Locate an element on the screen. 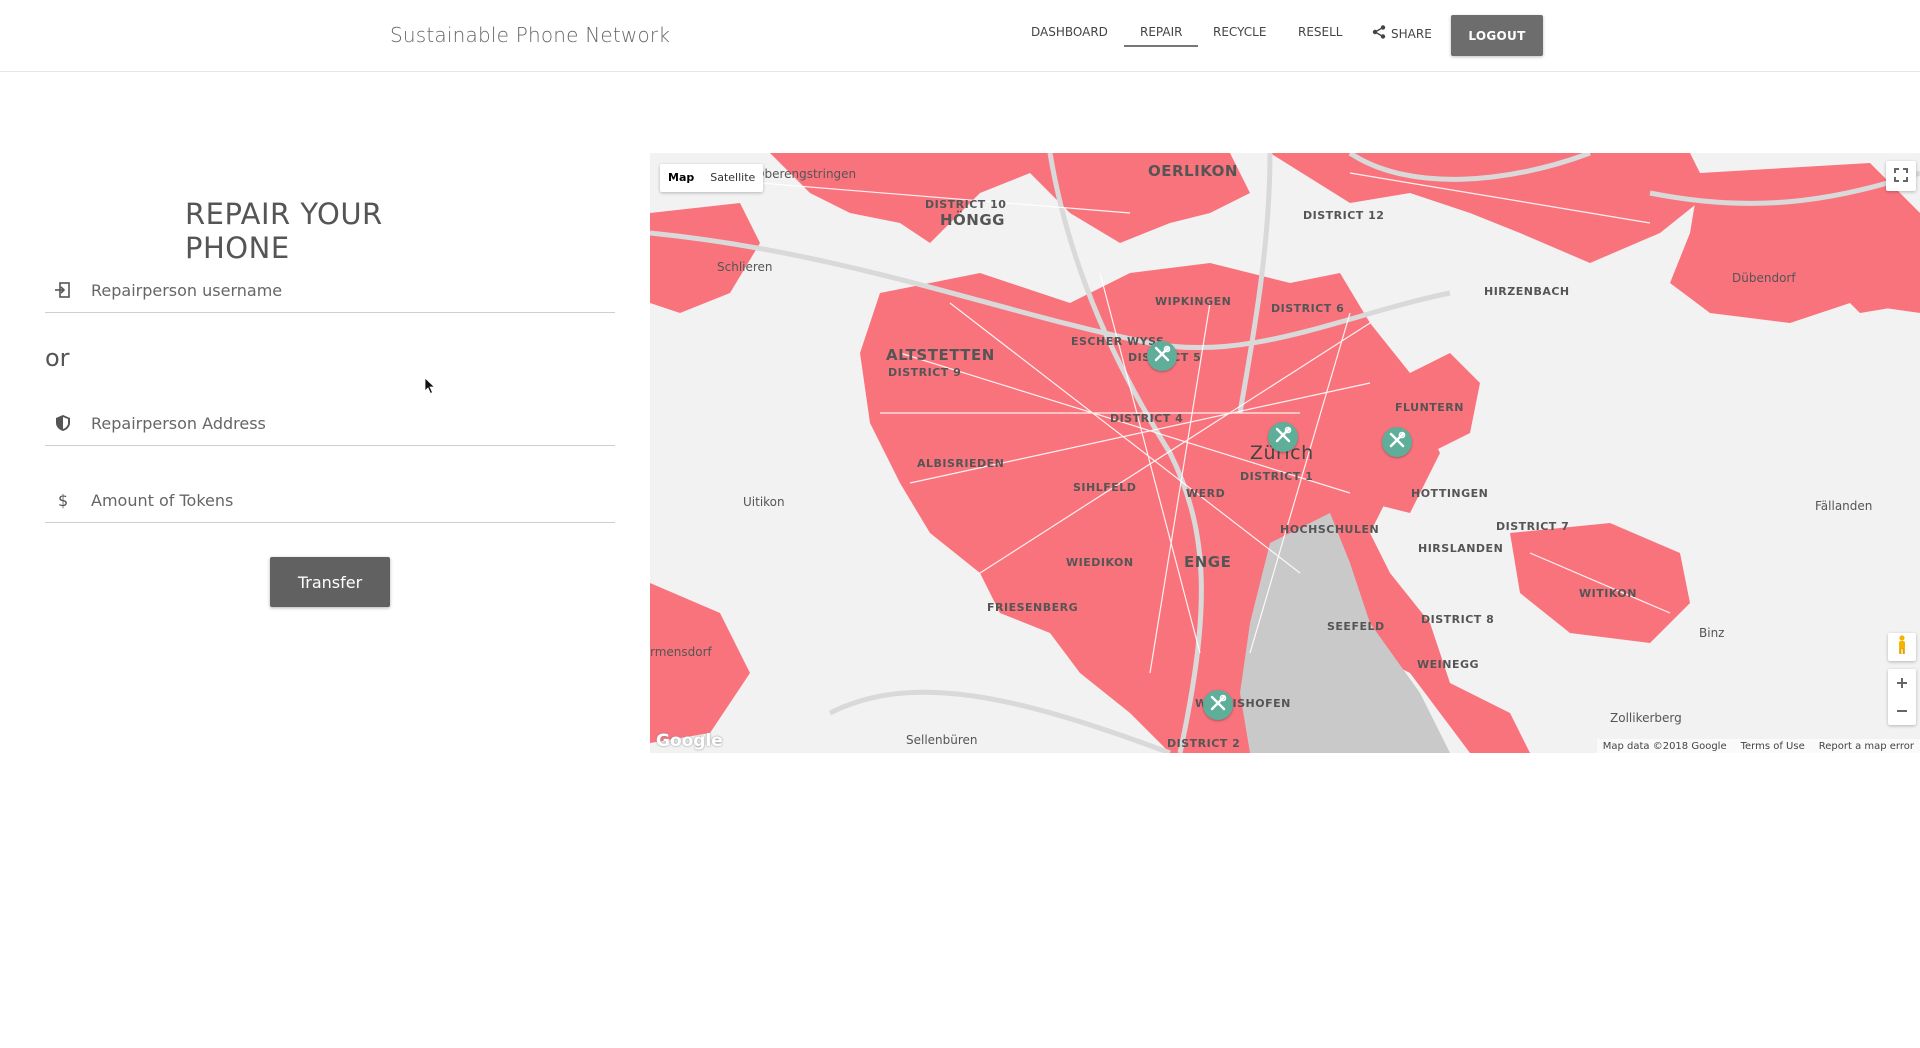 This screenshot has height=1048, width=1920. fullscreen-icon is located at coordinates (1901, 176).